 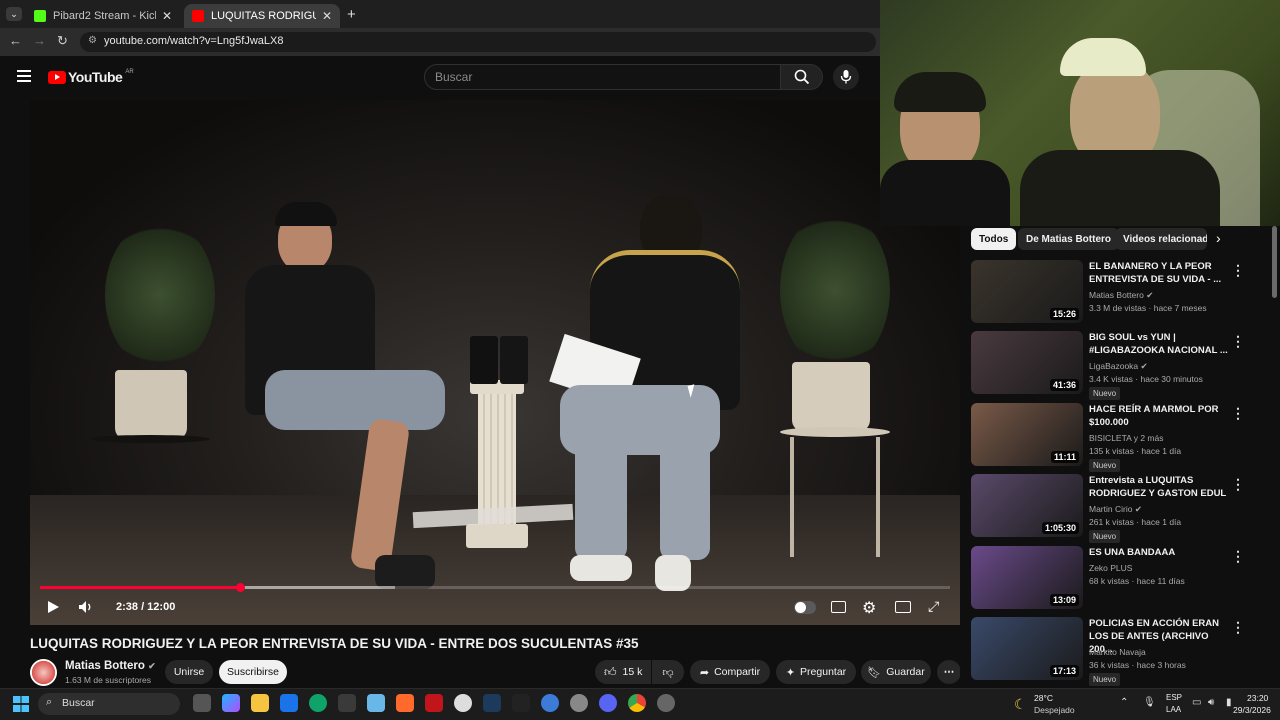 I want to click on search-input: Buscar, so click(x=602, y=77).